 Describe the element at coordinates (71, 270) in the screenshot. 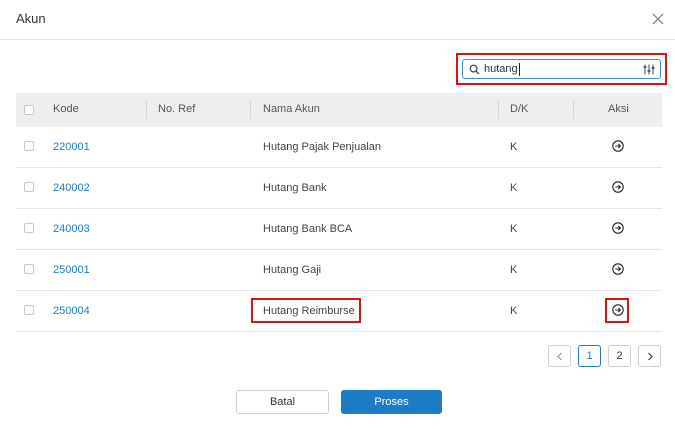

I see `account-code-link: 250001` at that location.